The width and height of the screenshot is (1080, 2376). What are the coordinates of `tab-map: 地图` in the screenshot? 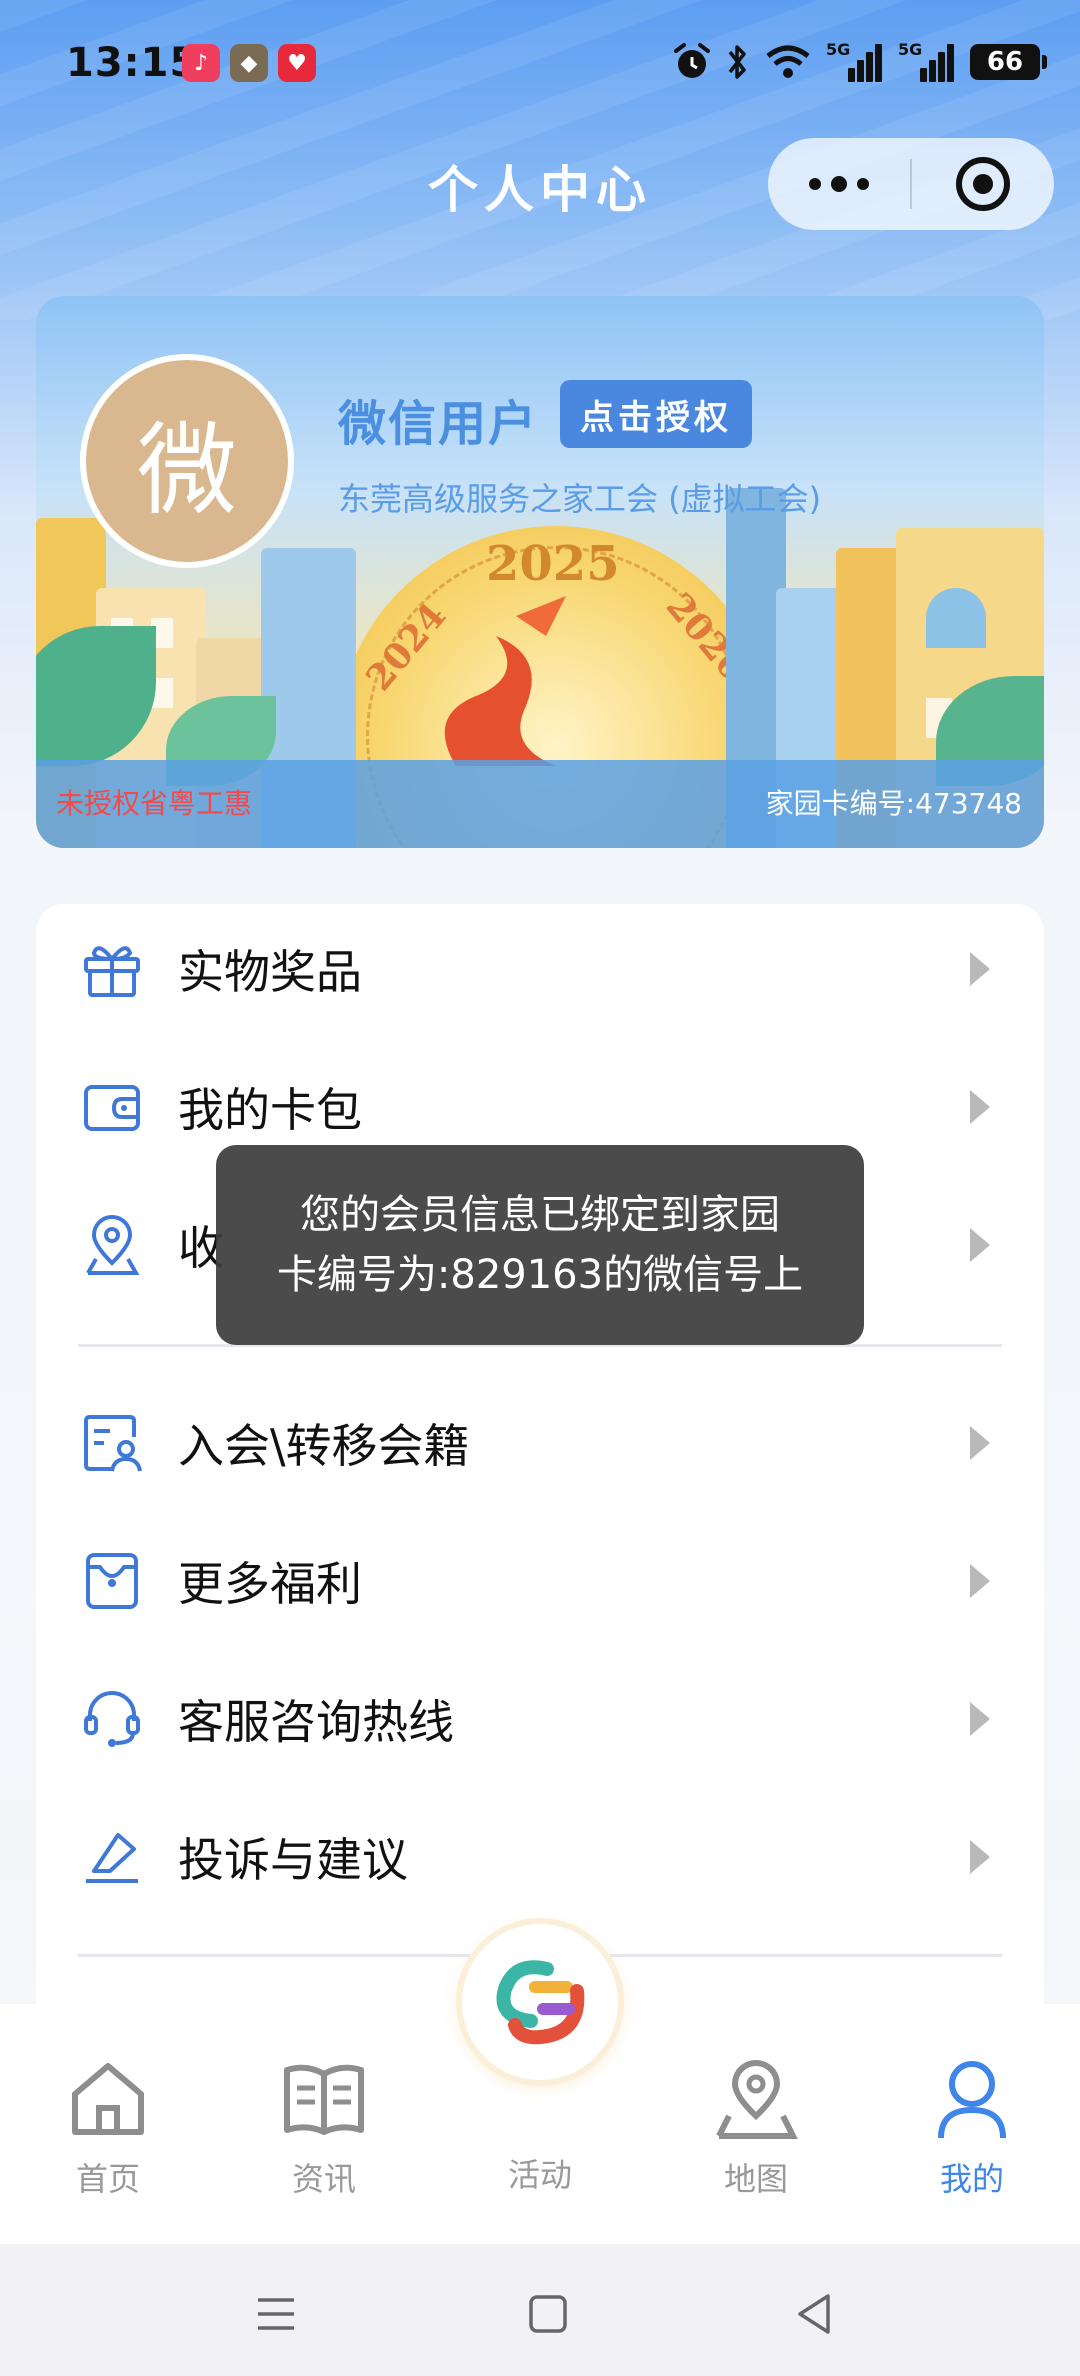 It's located at (756, 2127).